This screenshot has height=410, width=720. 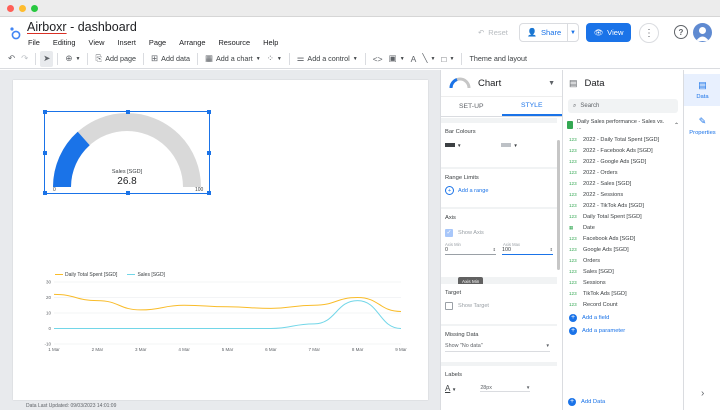 What do you see at coordinates (15, 33) in the screenshot?
I see `looker-studio-logo-icon` at bounding box center [15, 33].